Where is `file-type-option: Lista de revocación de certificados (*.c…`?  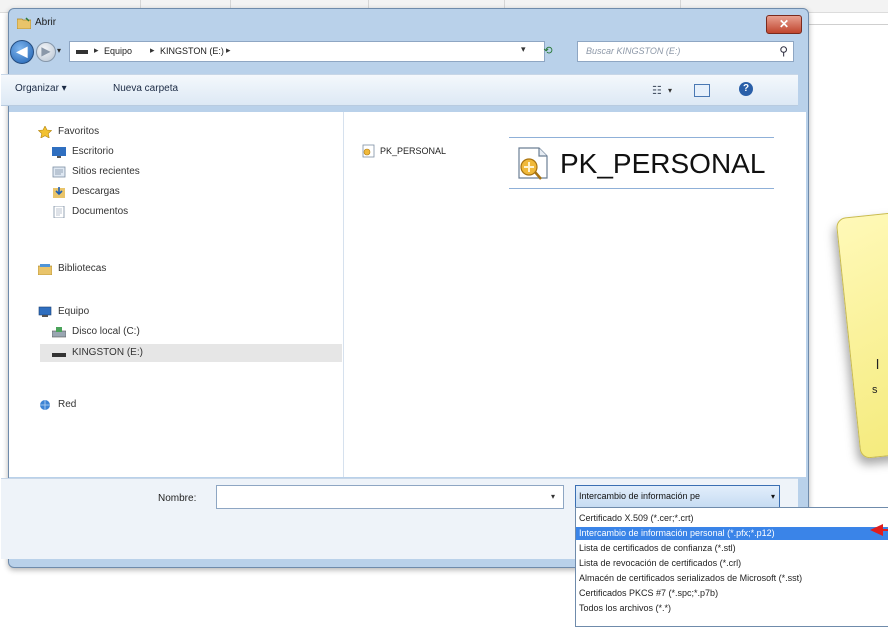
file-type-option: Lista de revocación de certificados (*.c… is located at coordinates (732, 563).